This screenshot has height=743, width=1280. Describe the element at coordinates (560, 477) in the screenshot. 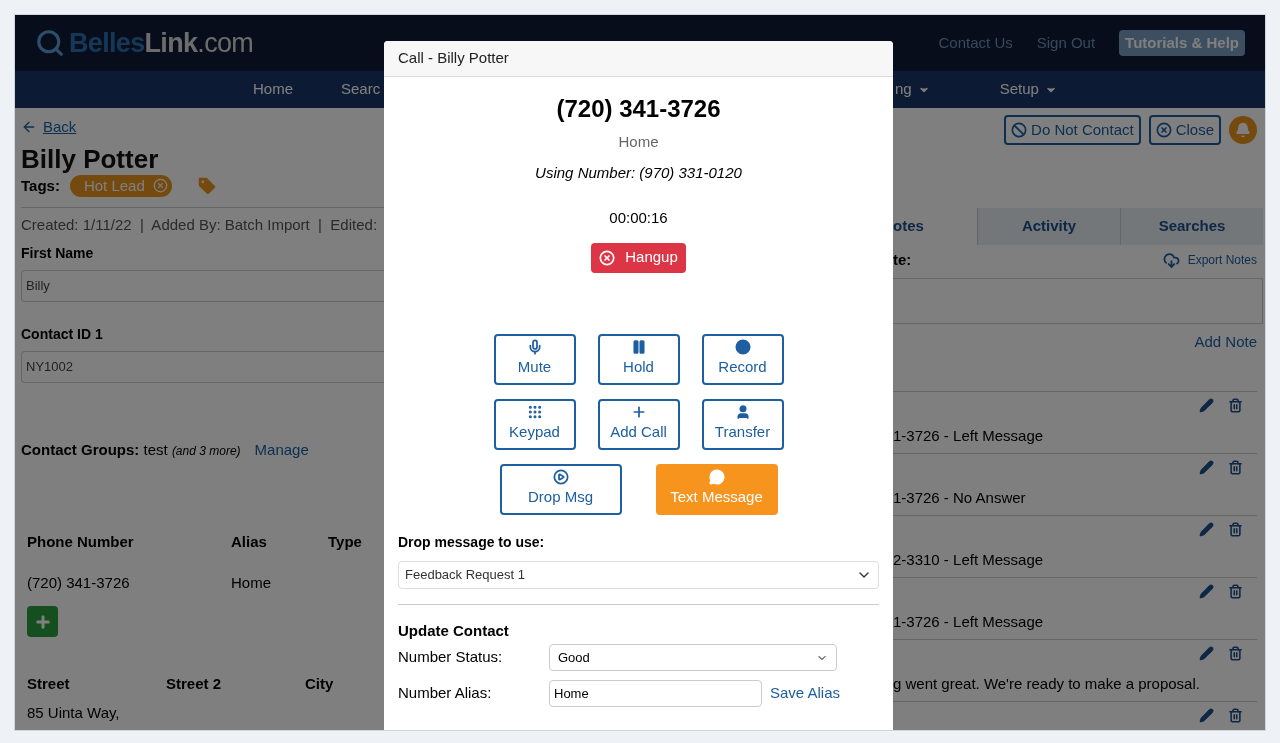

I see `play-icon` at that location.